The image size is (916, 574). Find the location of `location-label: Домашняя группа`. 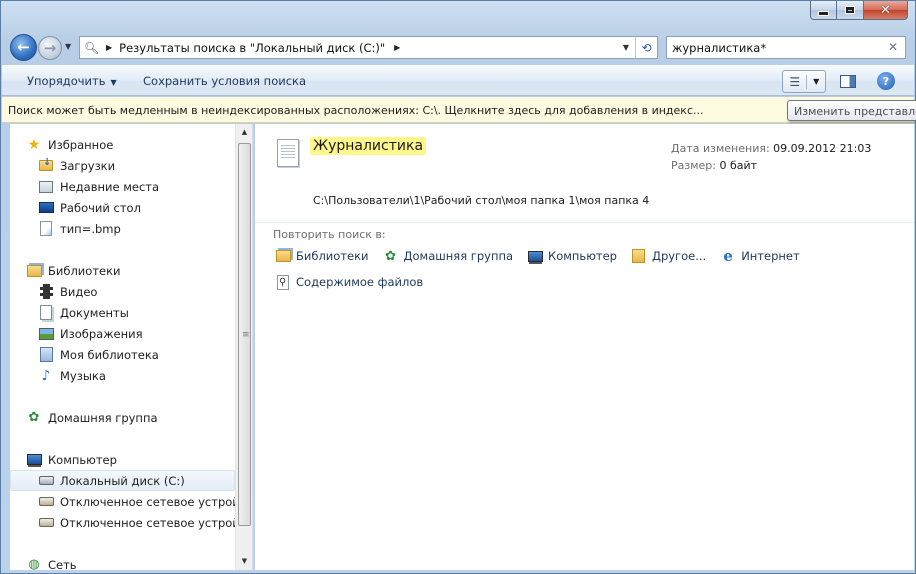

location-label: Домашняя группа is located at coordinates (458, 256).